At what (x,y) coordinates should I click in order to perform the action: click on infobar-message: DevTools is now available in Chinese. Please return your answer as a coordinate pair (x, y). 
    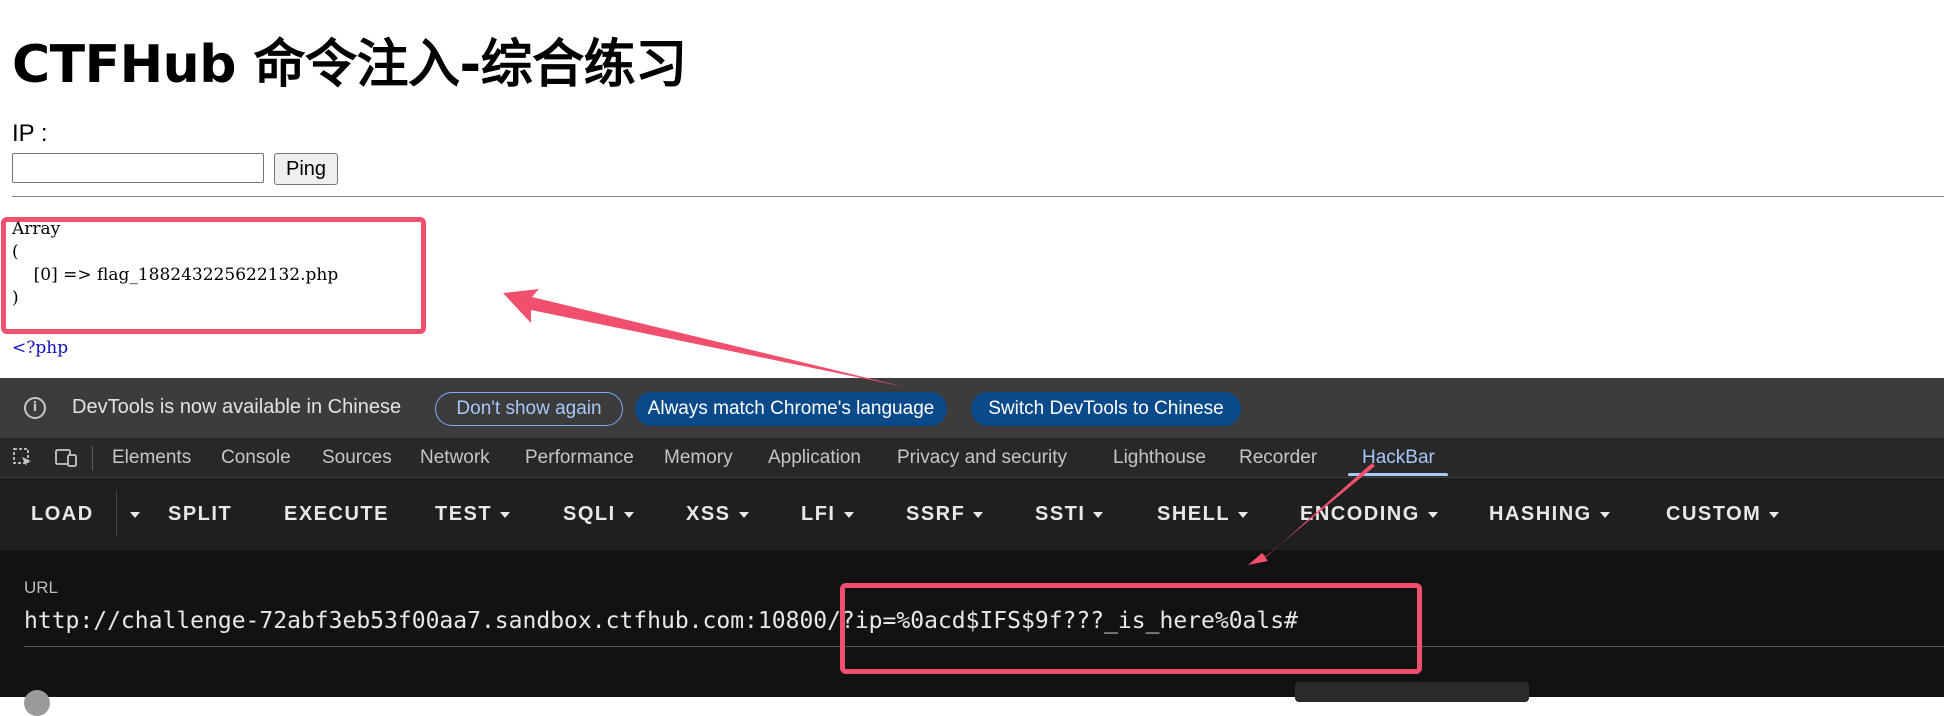
    Looking at the image, I should click on (237, 407).